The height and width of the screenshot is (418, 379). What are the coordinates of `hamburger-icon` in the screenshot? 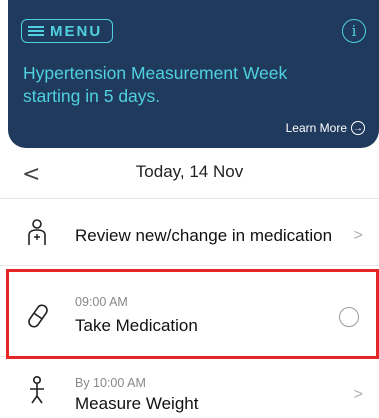 It's located at (36, 31).